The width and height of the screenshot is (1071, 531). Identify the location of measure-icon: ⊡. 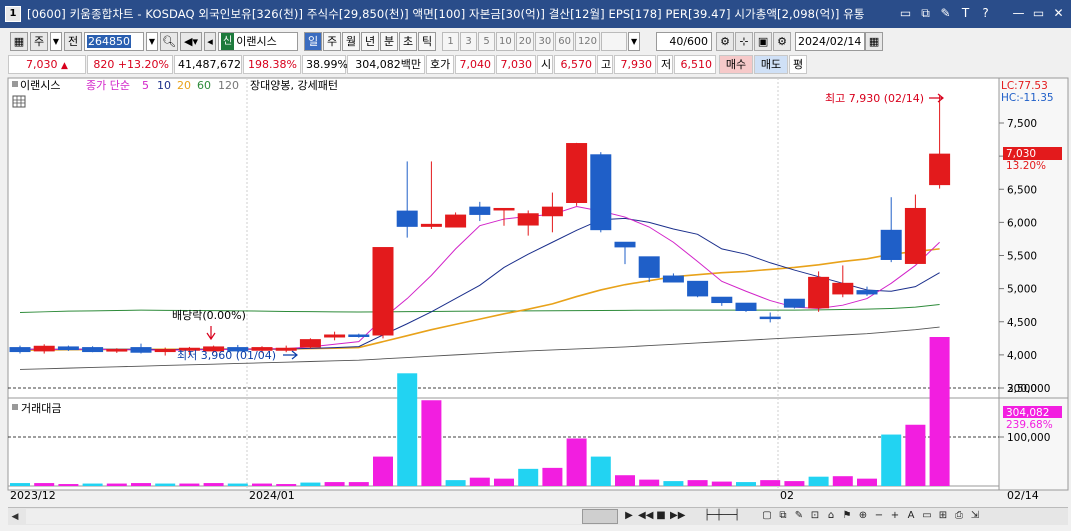
(815, 516).